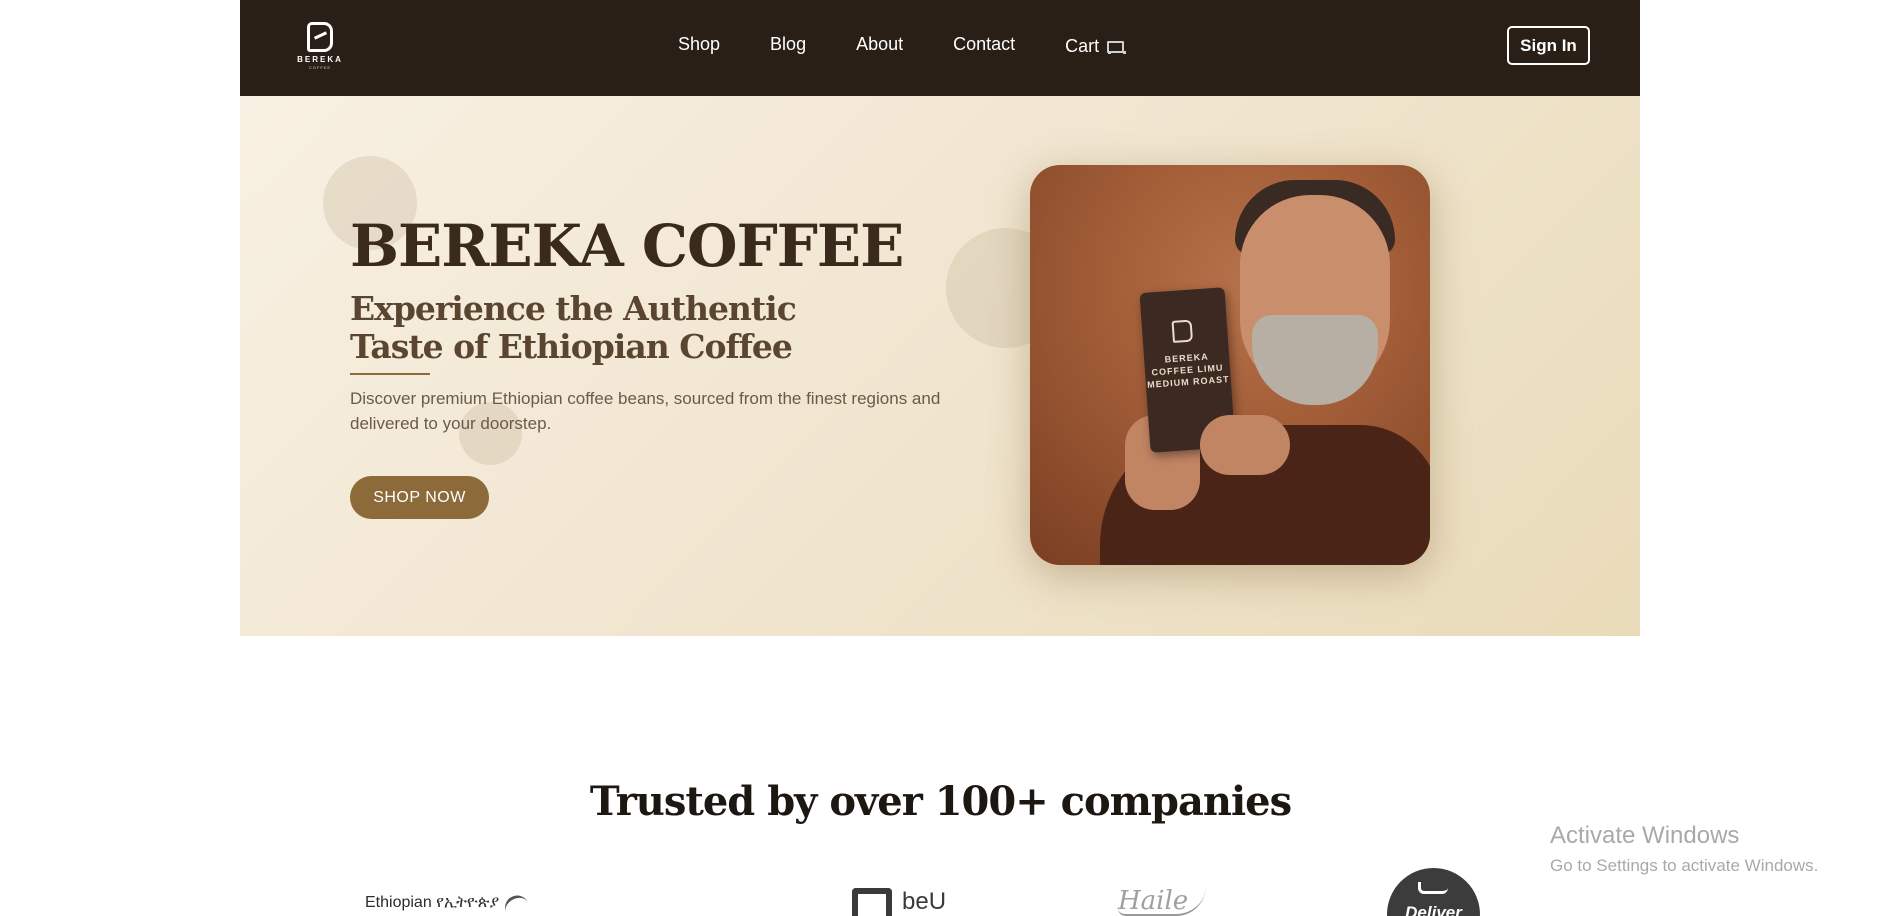 This screenshot has height=916, width=1881. What do you see at coordinates (419, 497) in the screenshot?
I see `shop-now-button: SHOP NOW` at bounding box center [419, 497].